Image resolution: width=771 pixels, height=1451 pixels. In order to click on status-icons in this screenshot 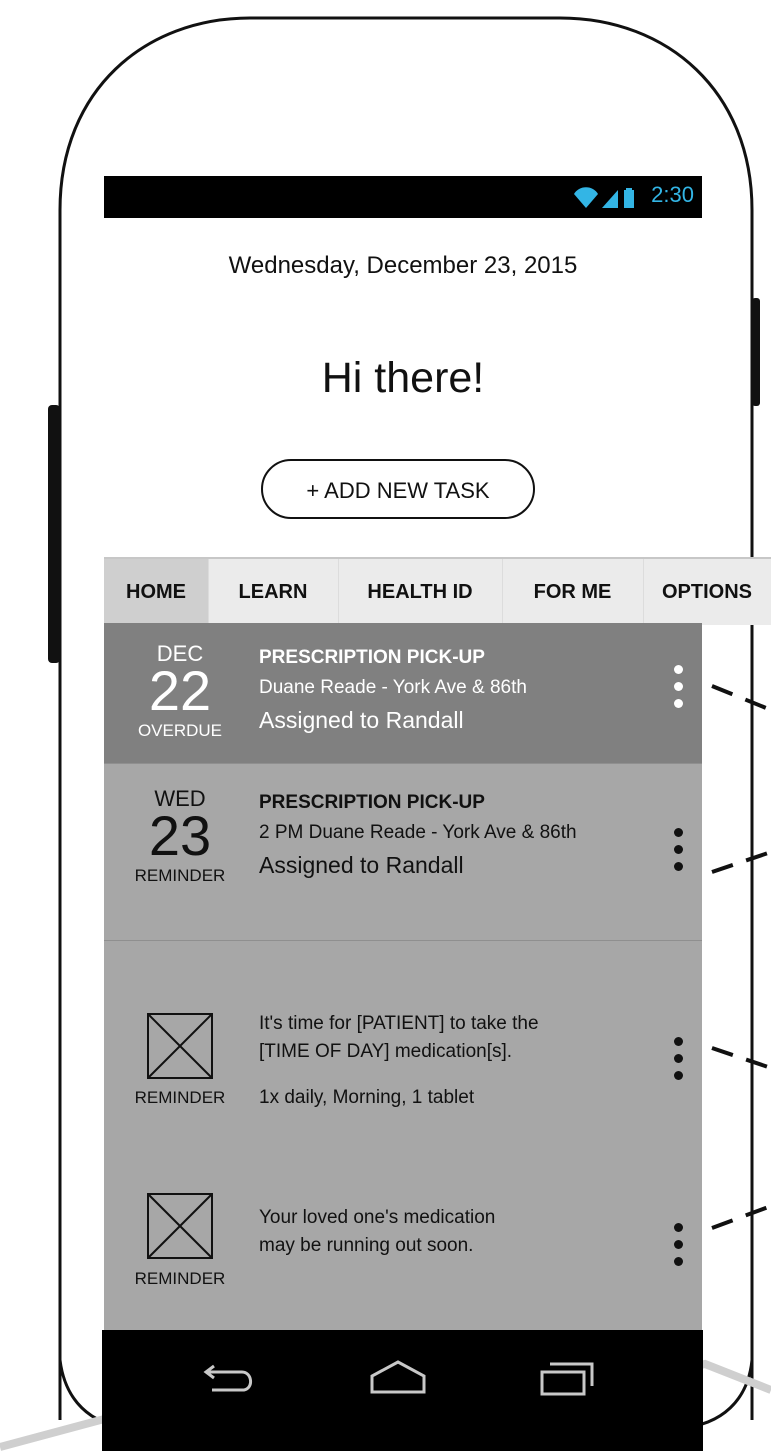, I will do `click(604, 197)`.